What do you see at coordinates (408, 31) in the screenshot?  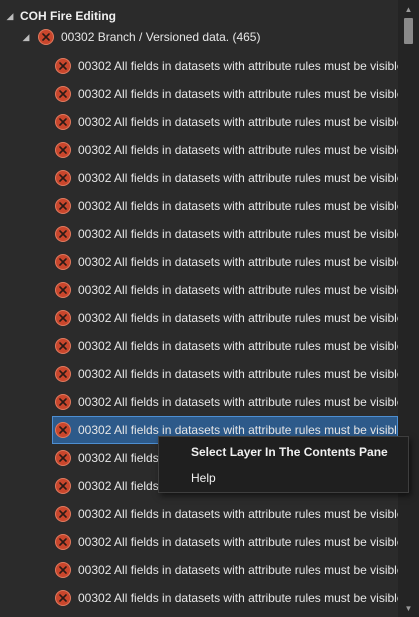 I see `scrollbar-thumb` at bounding box center [408, 31].